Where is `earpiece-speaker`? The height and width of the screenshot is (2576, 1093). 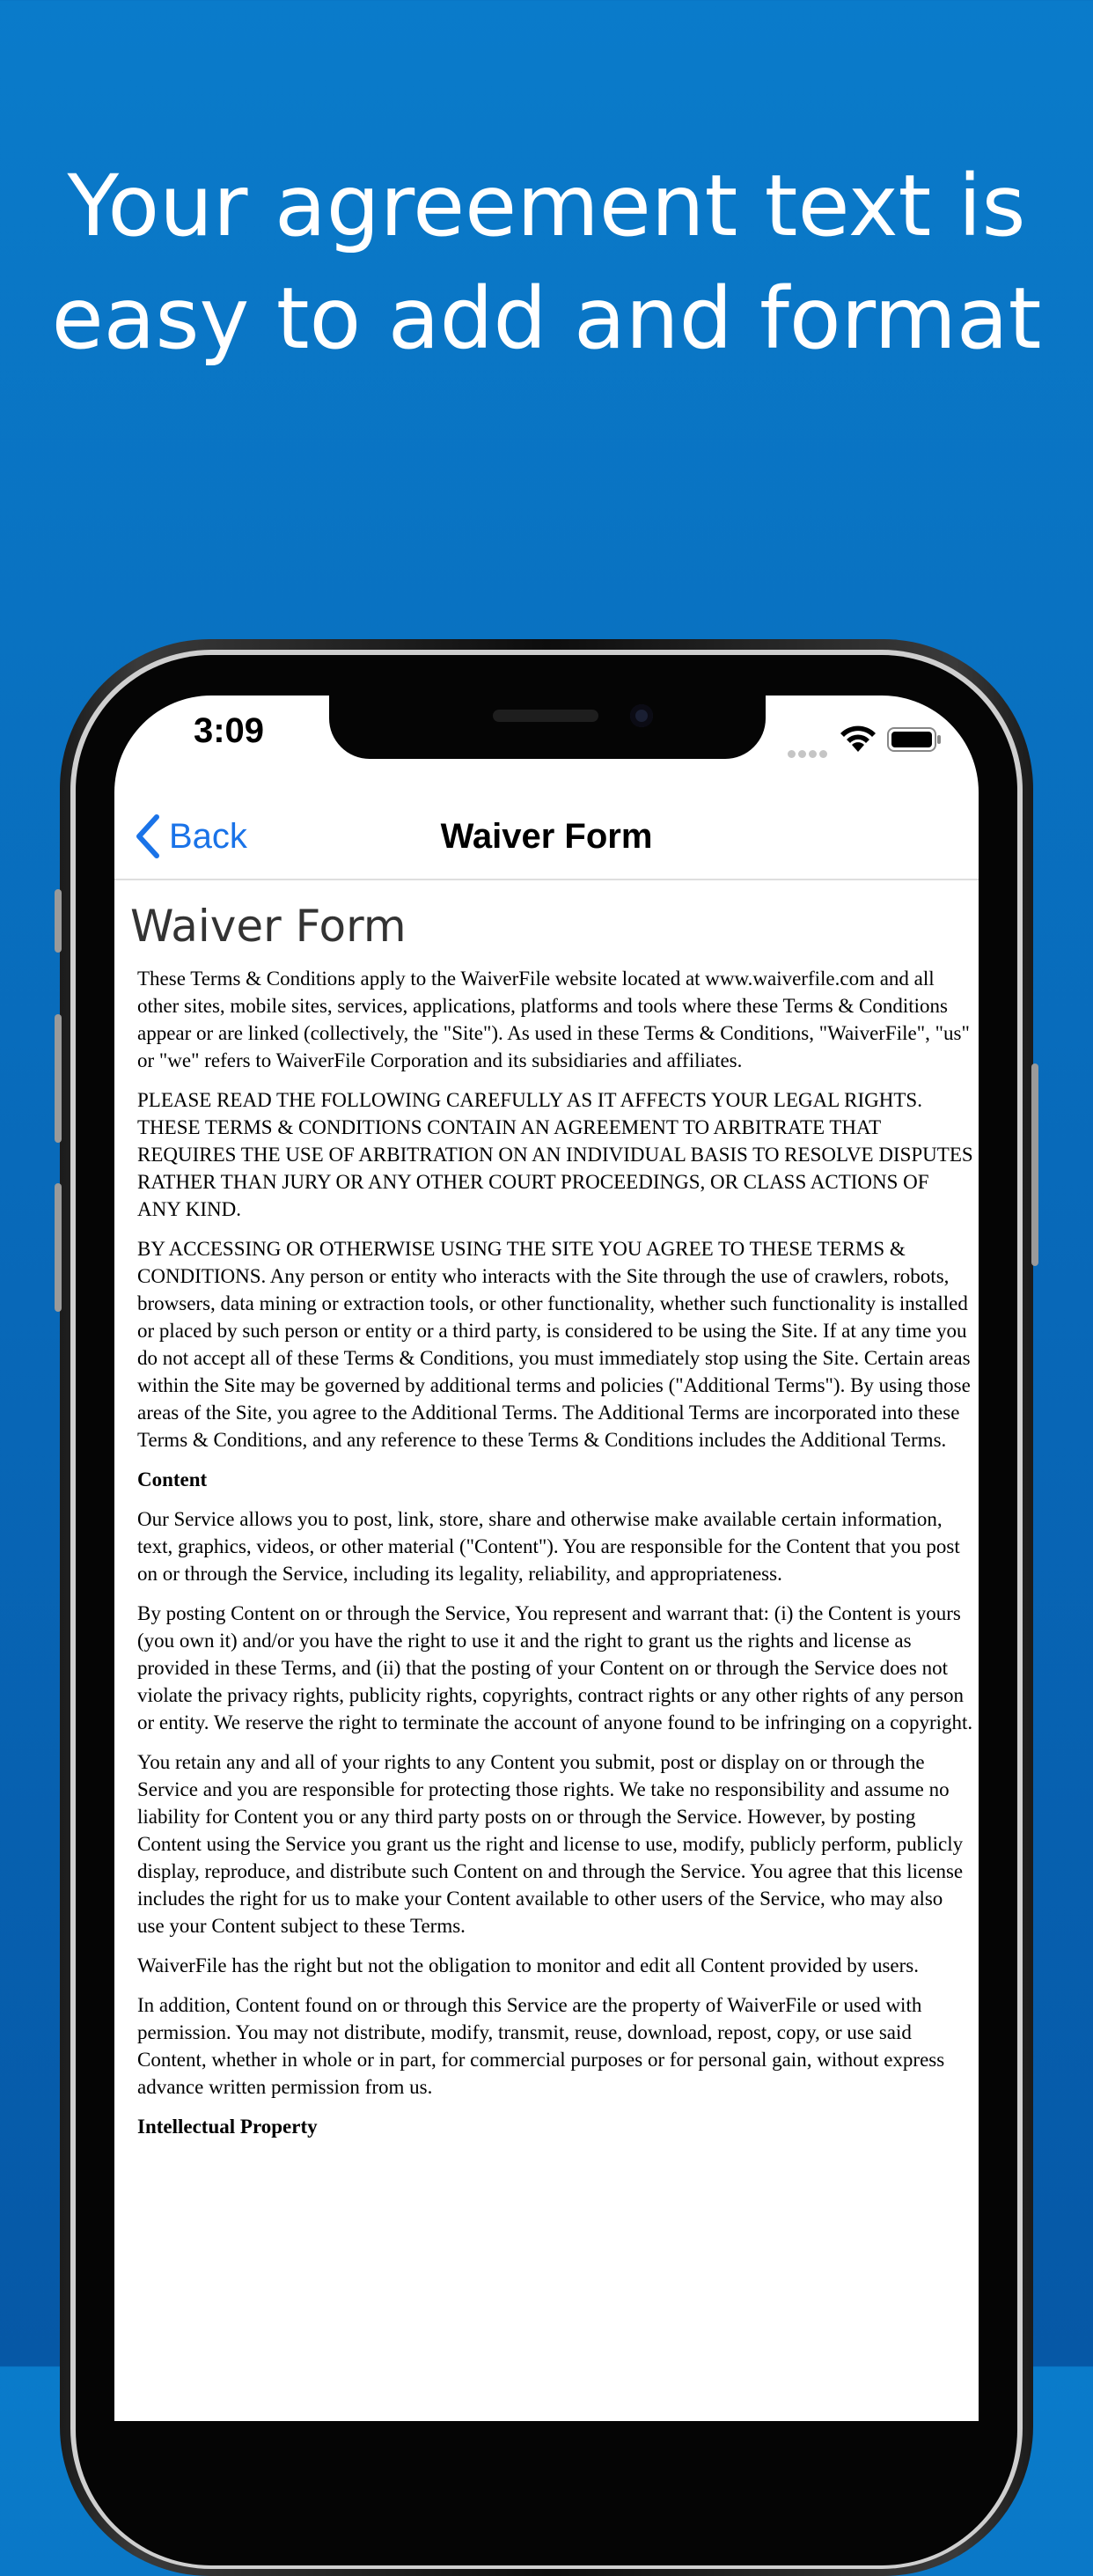
earpiece-speaker is located at coordinates (545, 716).